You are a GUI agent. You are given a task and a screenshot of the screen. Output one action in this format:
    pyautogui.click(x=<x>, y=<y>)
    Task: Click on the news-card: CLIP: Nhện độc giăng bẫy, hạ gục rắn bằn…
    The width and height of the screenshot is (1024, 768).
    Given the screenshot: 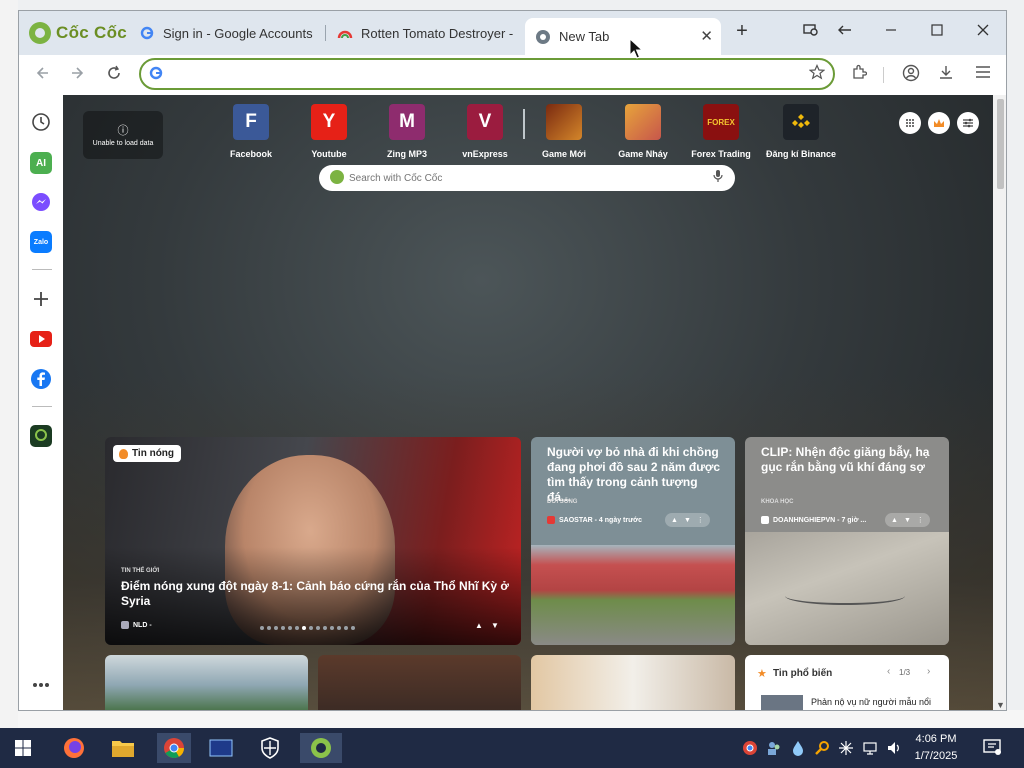 What is the action you would take?
    pyautogui.click(x=847, y=541)
    